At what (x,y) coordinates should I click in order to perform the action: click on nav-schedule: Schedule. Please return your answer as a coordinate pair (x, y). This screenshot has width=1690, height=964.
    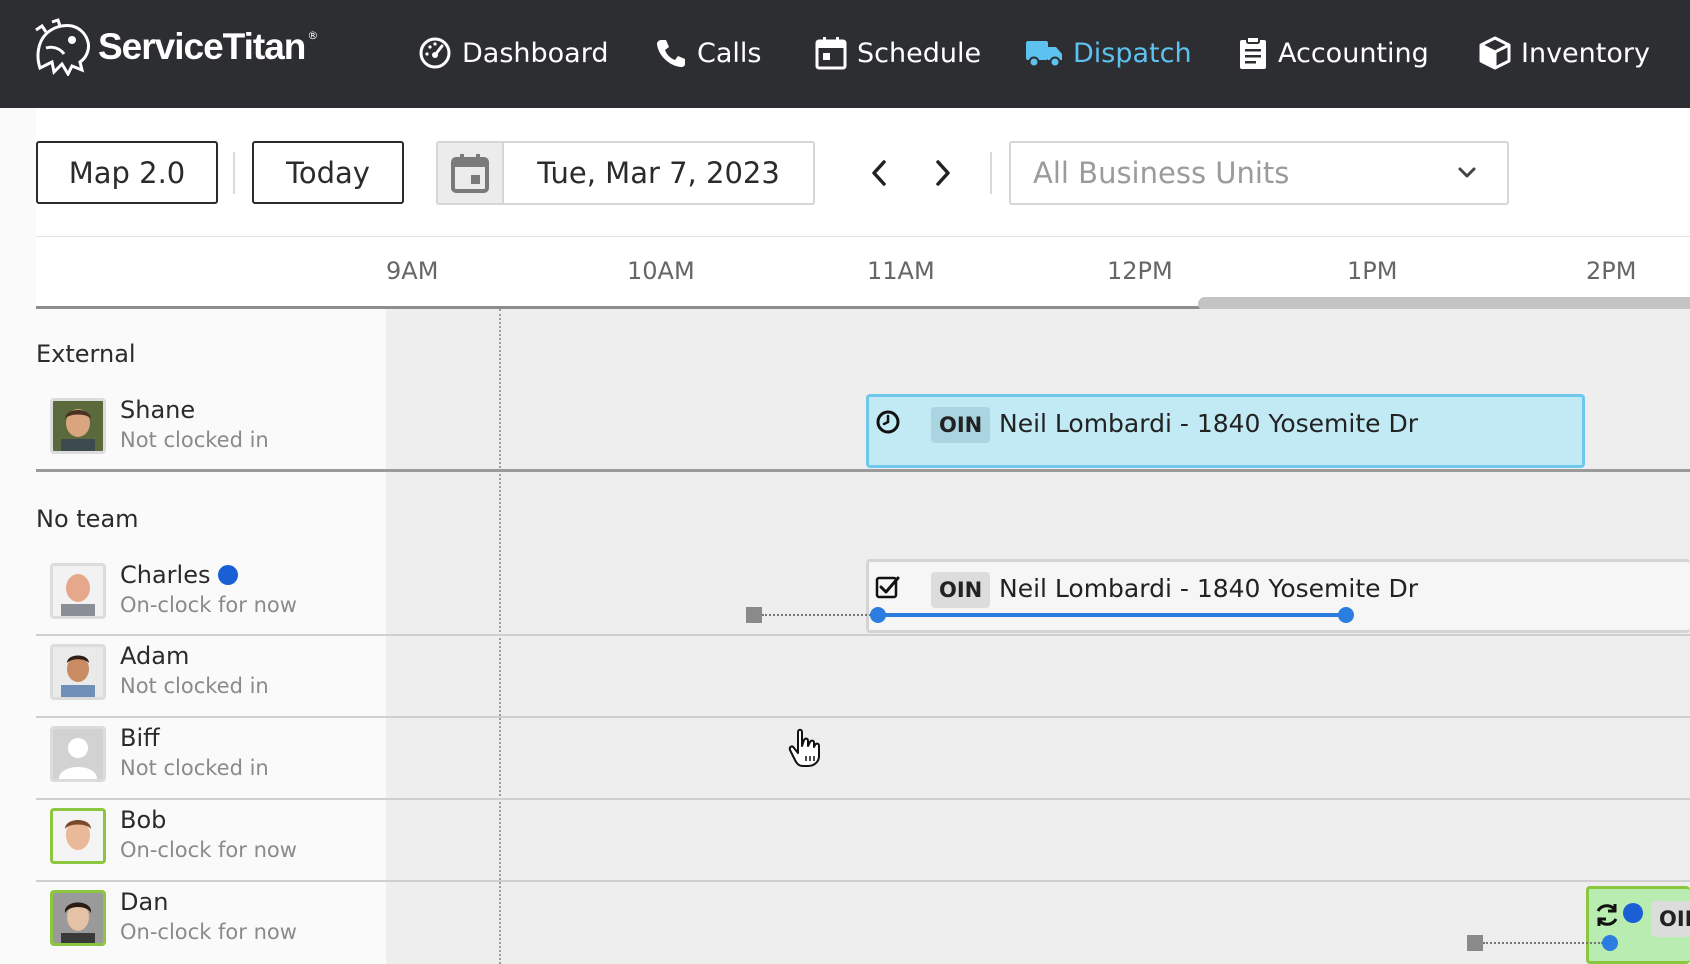
    Looking at the image, I should click on (898, 53).